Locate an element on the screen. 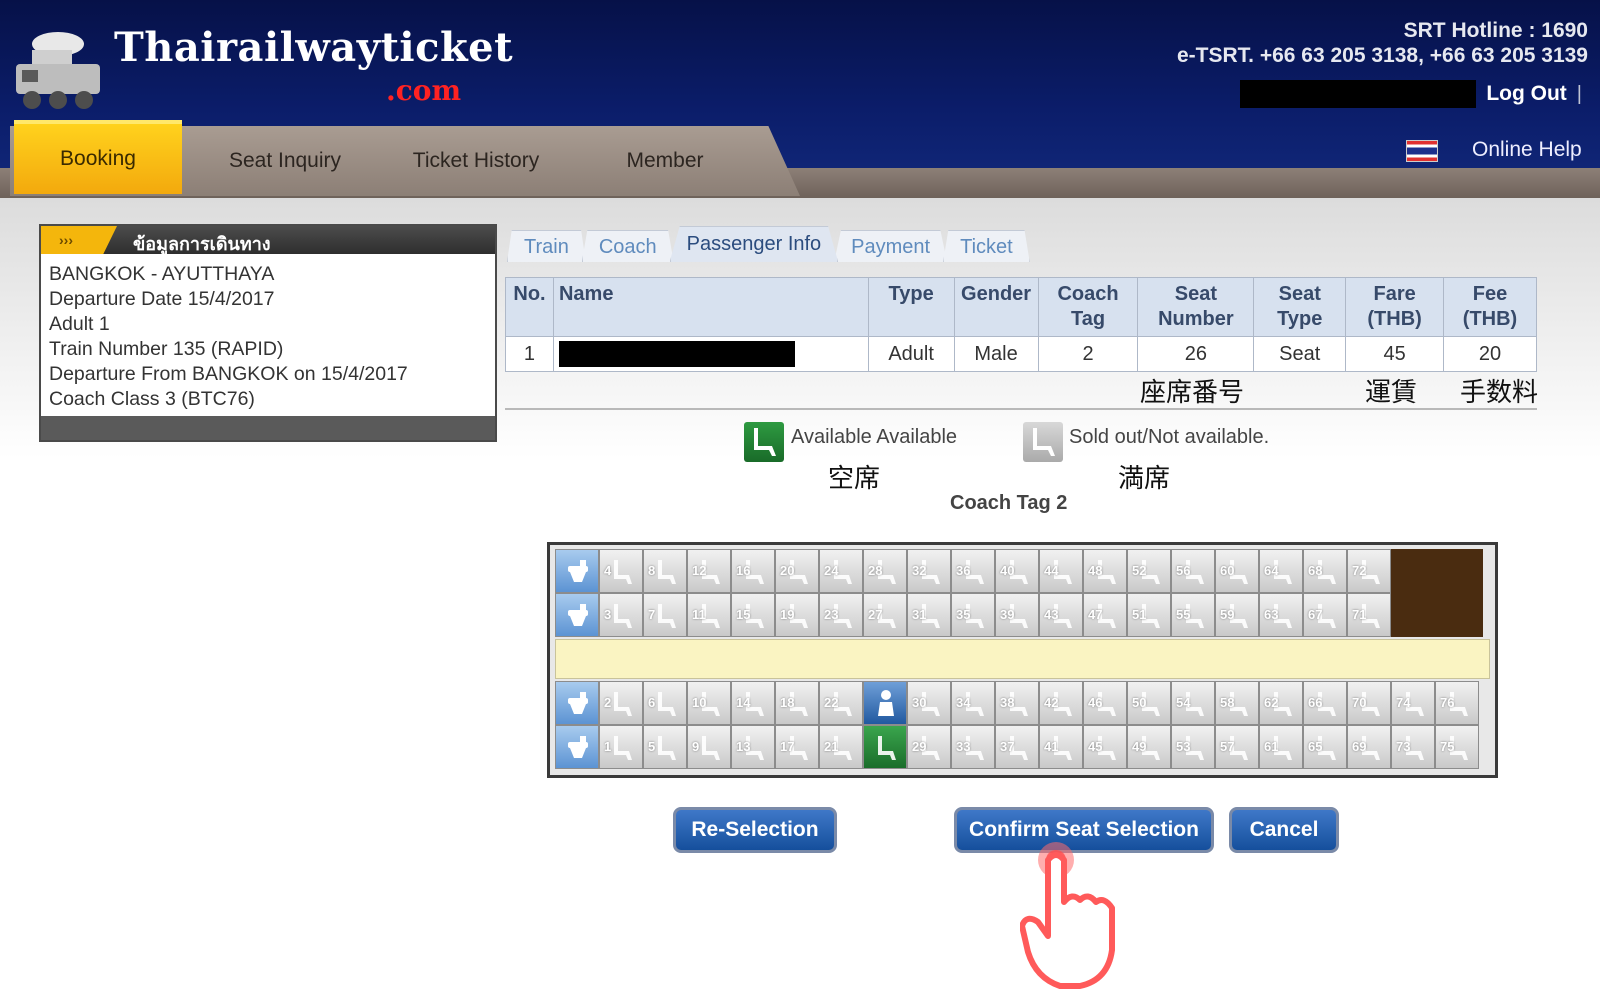 The width and height of the screenshot is (1600, 1000). journey-coach-class: Coach Class 3 (BTC76) is located at coordinates (152, 399).